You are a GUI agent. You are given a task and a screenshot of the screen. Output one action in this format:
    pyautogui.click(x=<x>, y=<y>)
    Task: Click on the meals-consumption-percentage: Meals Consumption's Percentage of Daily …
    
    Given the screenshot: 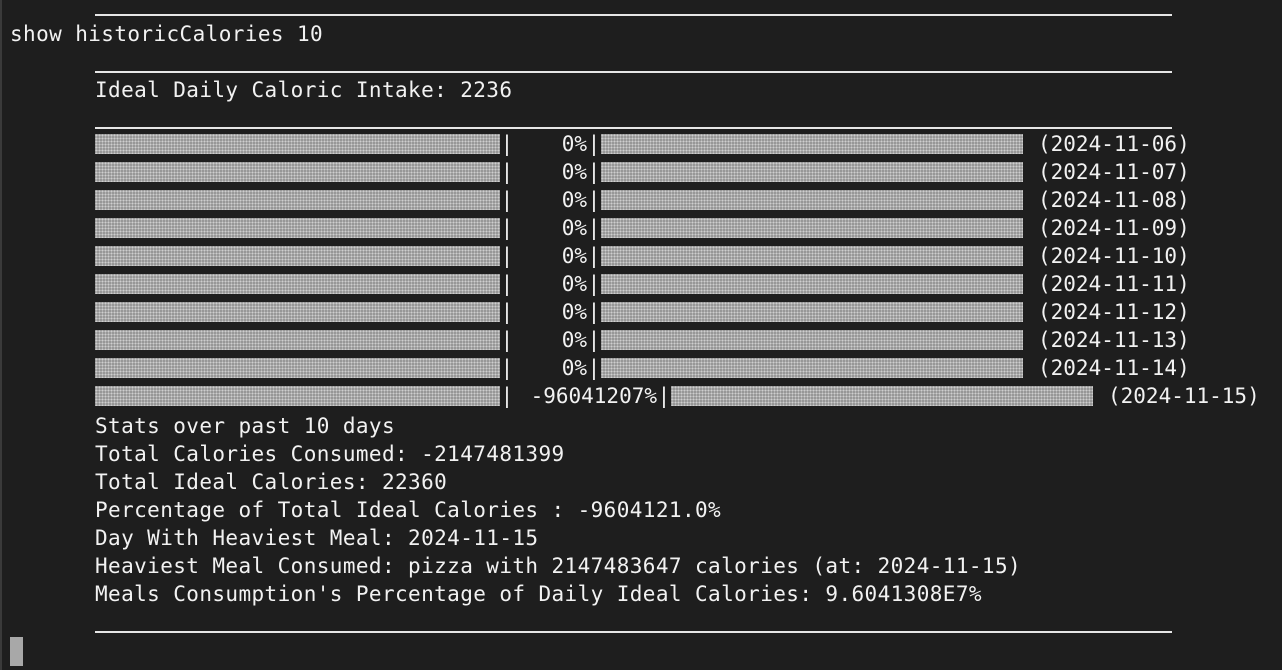 What is the action you would take?
    pyautogui.click(x=538, y=594)
    